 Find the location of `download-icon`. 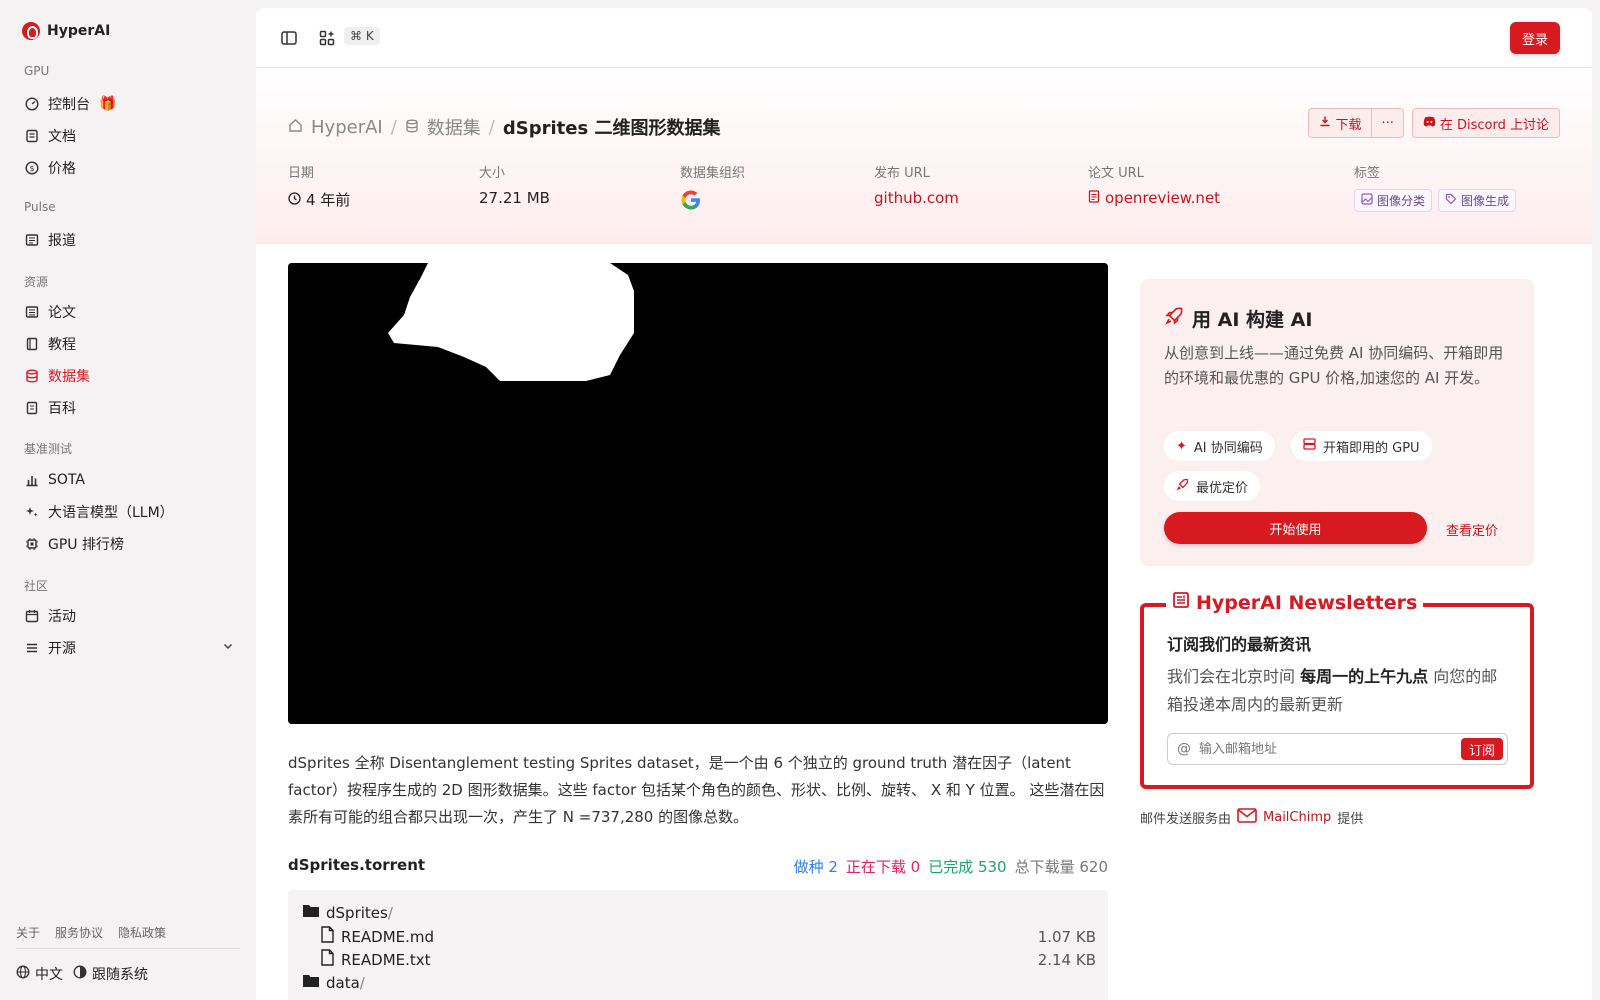

download-icon is located at coordinates (1325, 123).